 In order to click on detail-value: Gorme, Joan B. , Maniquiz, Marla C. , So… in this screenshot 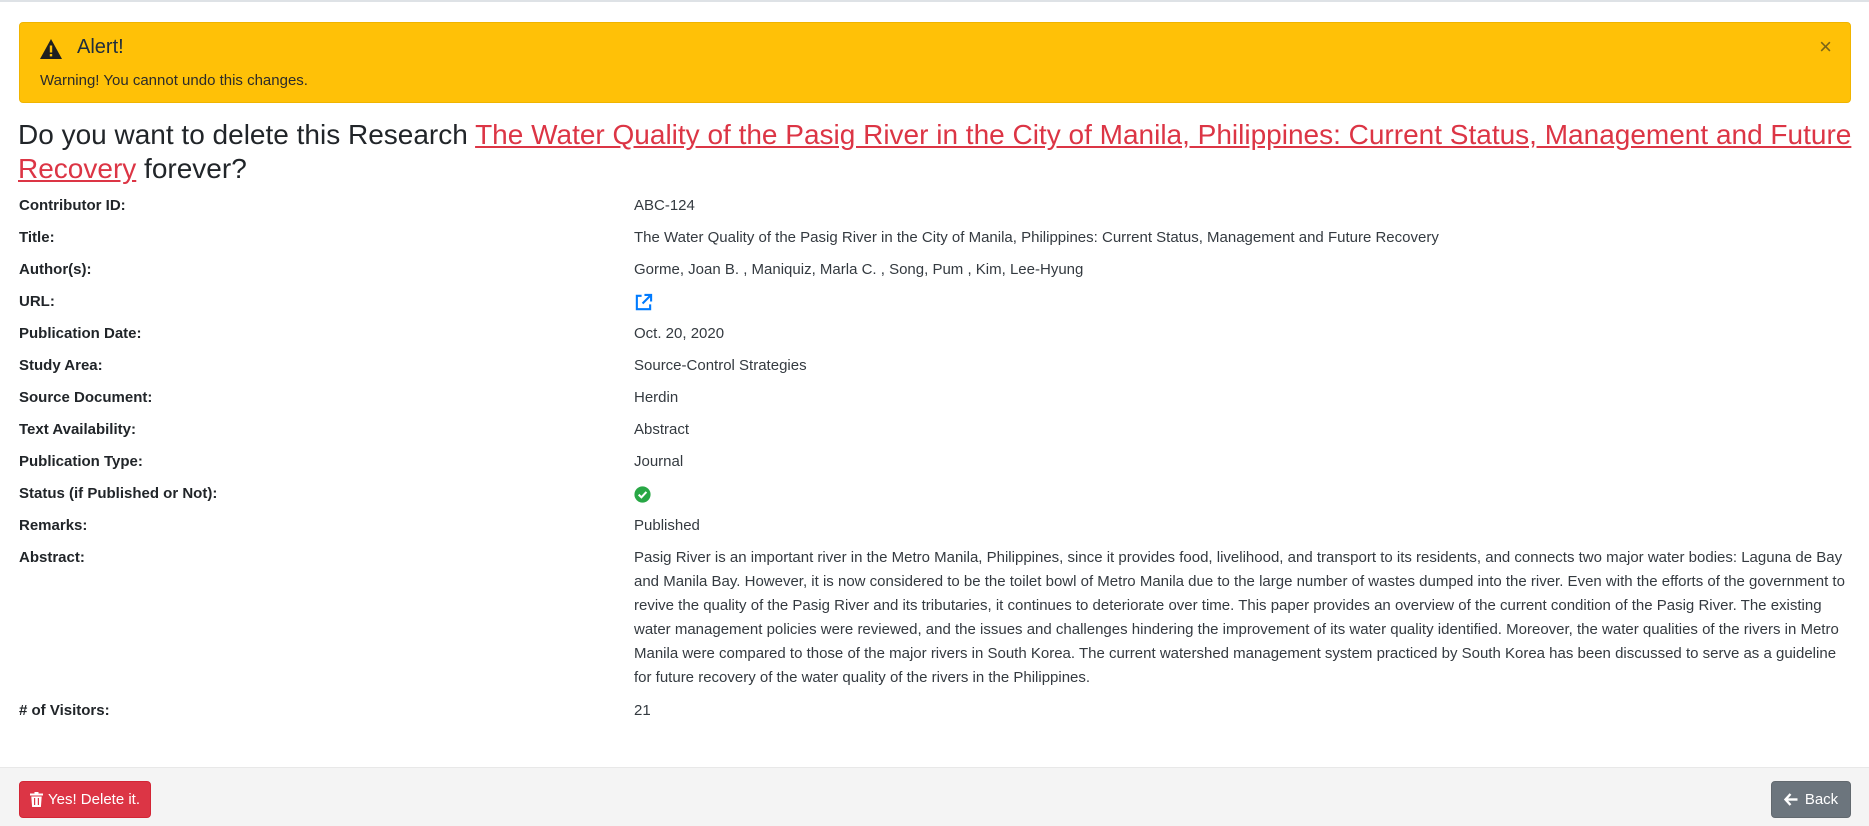, I will do `click(859, 269)`.